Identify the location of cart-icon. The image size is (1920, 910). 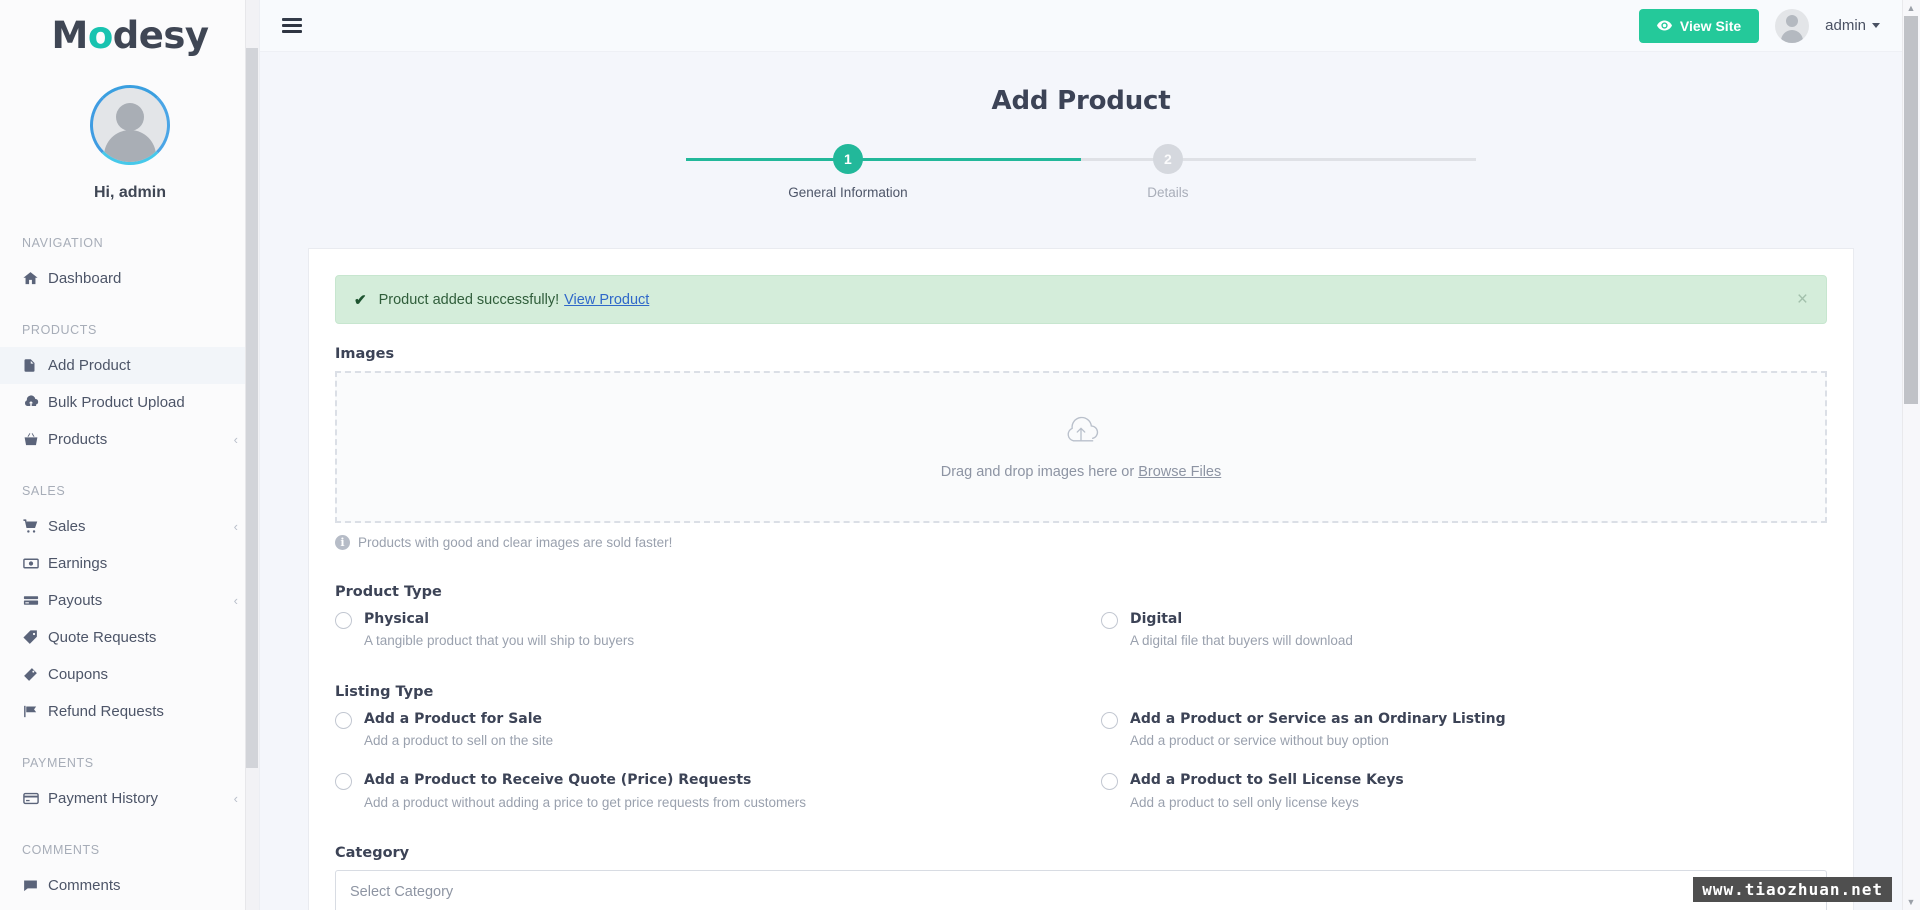
(35, 526).